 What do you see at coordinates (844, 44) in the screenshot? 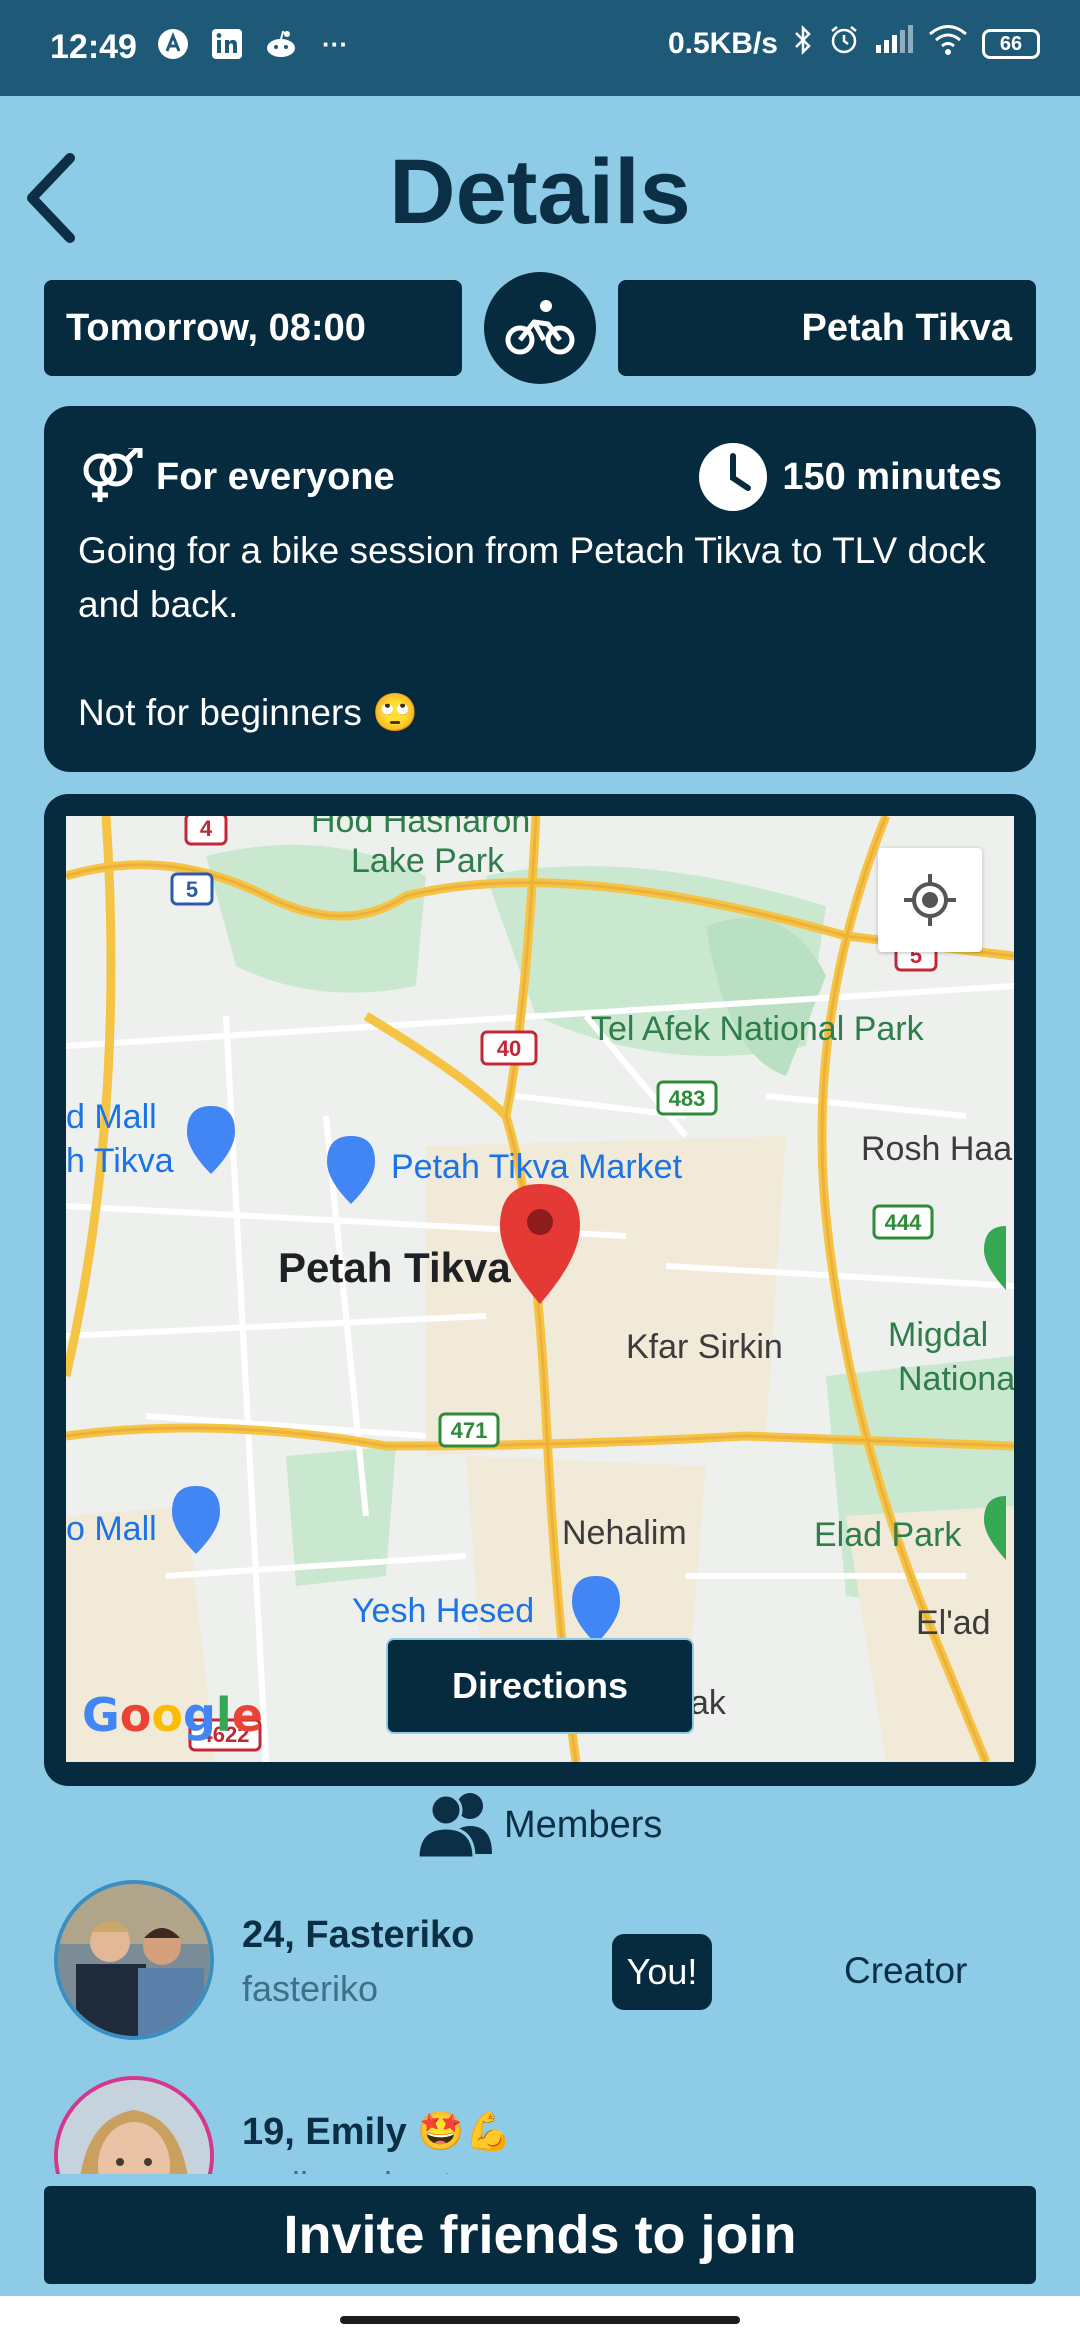
I see `alarm-icon` at bounding box center [844, 44].